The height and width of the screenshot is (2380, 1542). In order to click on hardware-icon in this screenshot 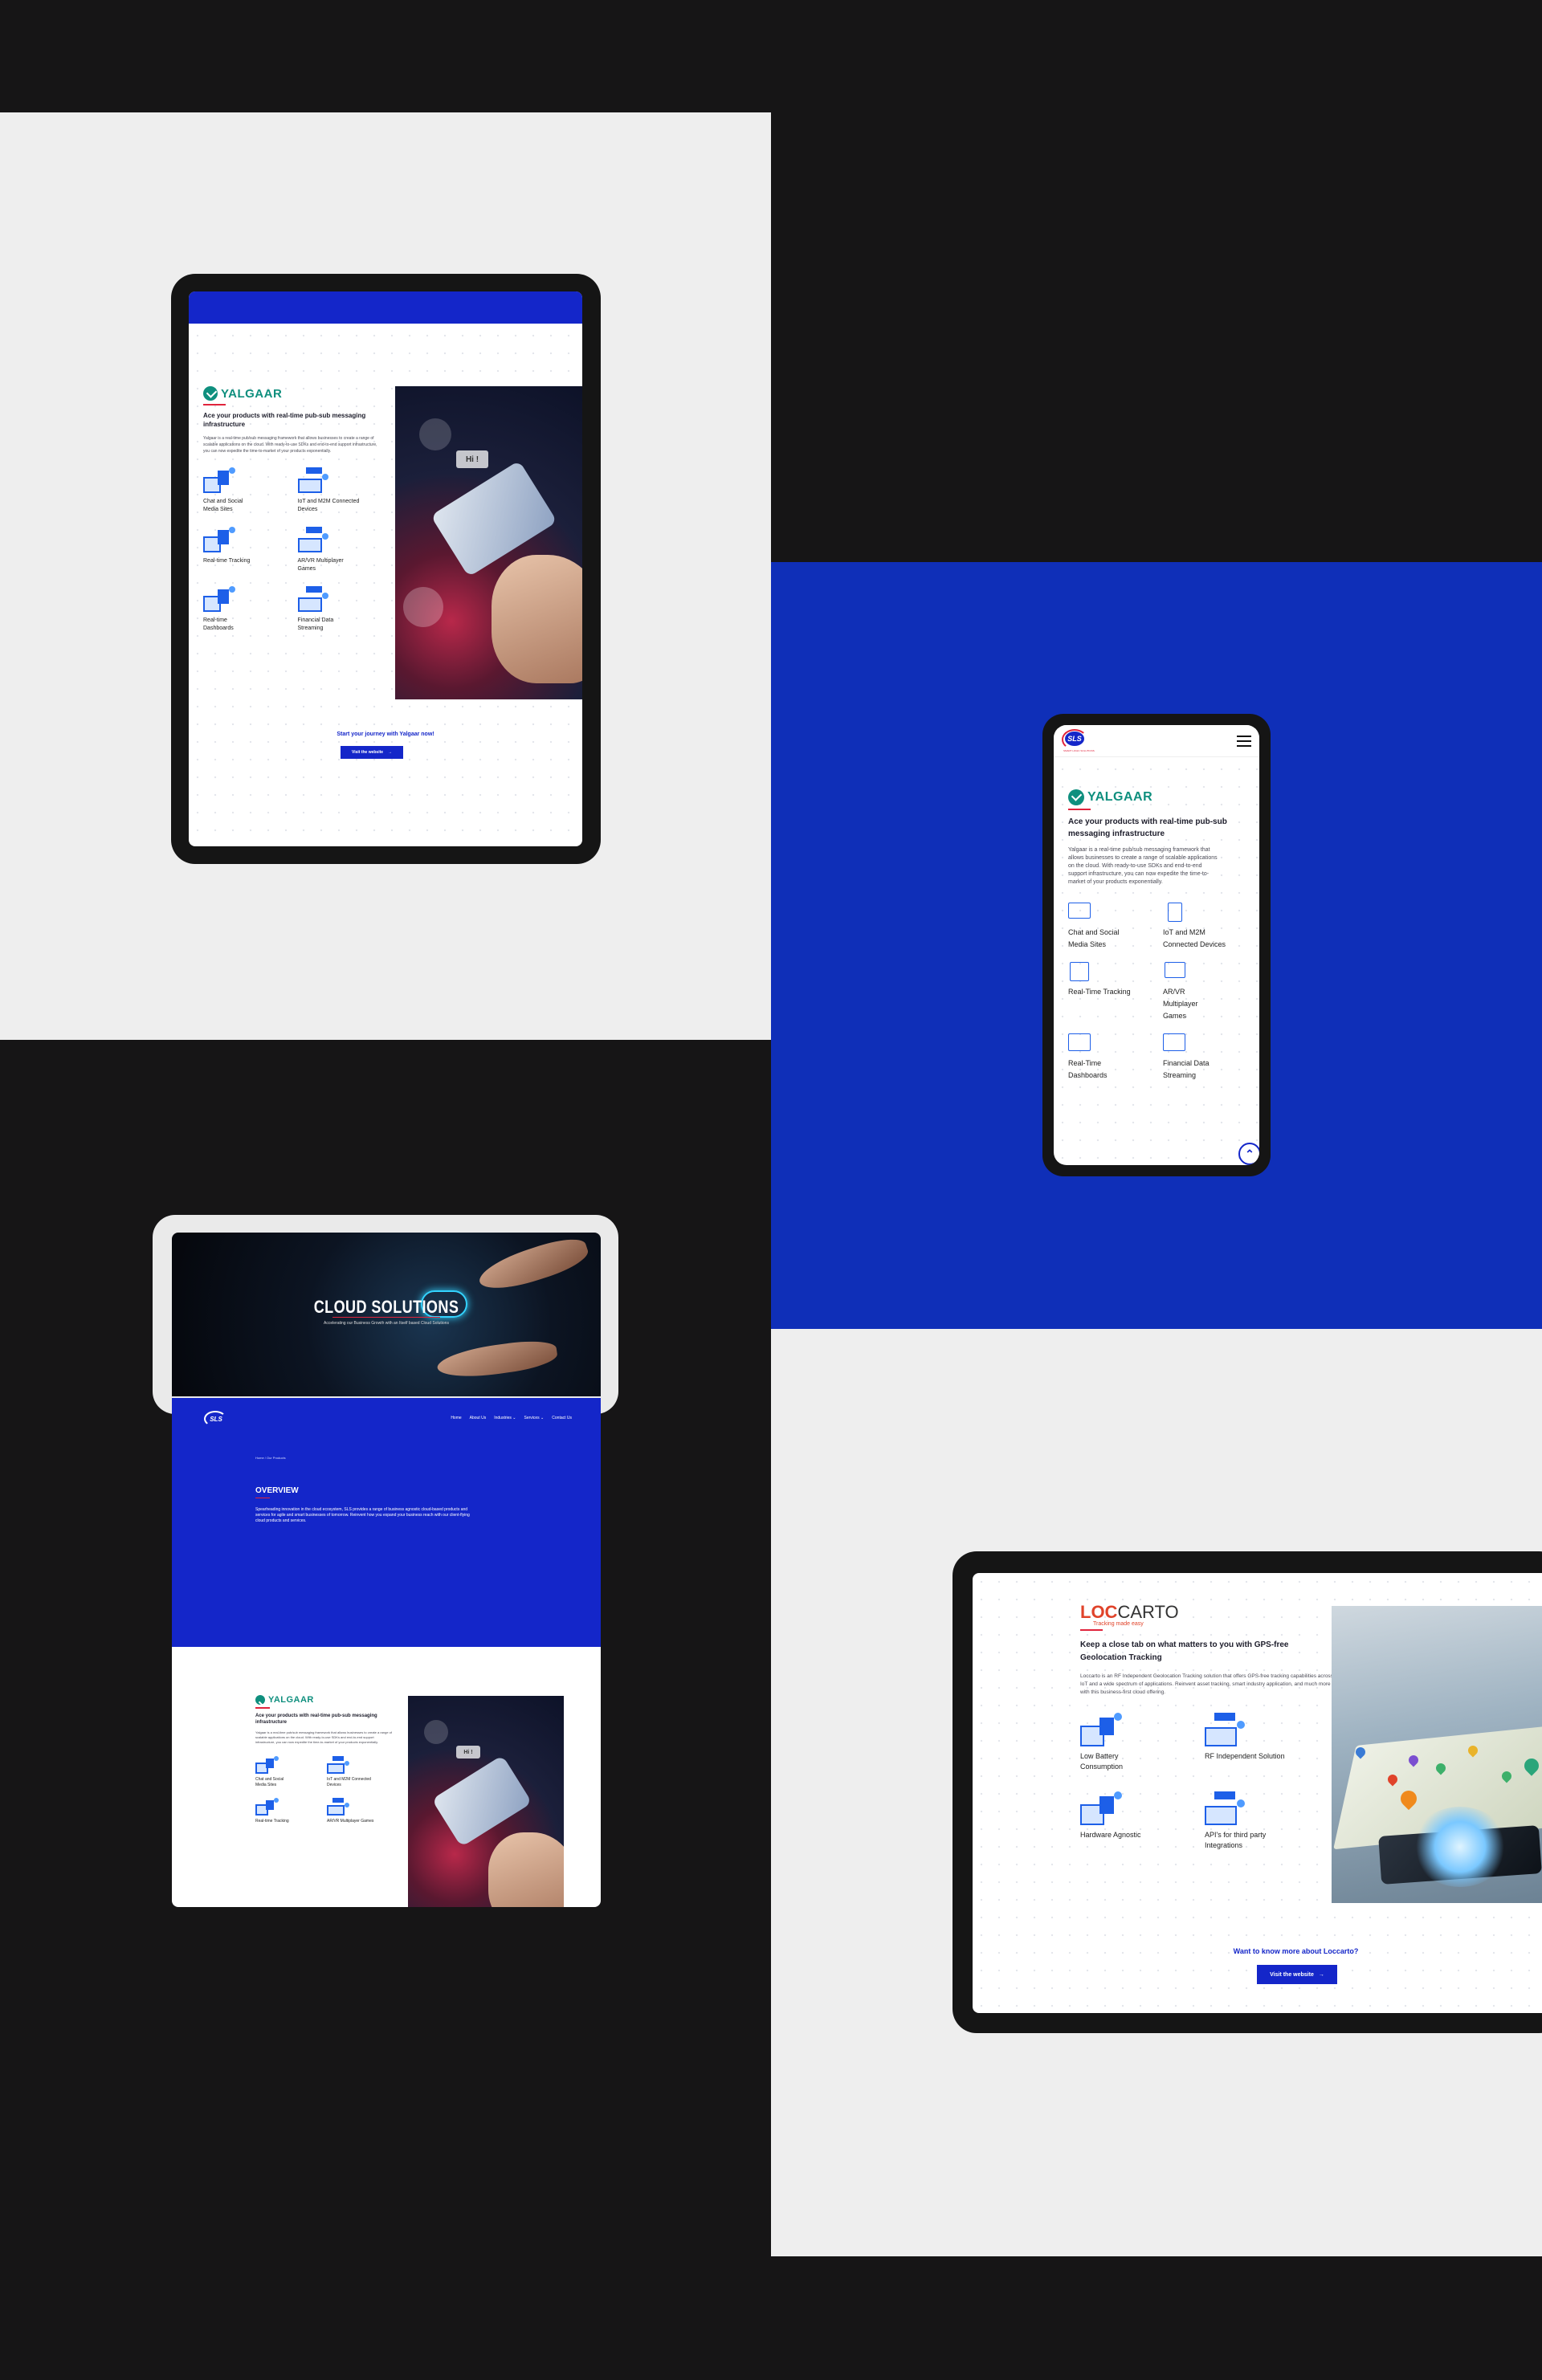, I will do `click(1102, 1808)`.